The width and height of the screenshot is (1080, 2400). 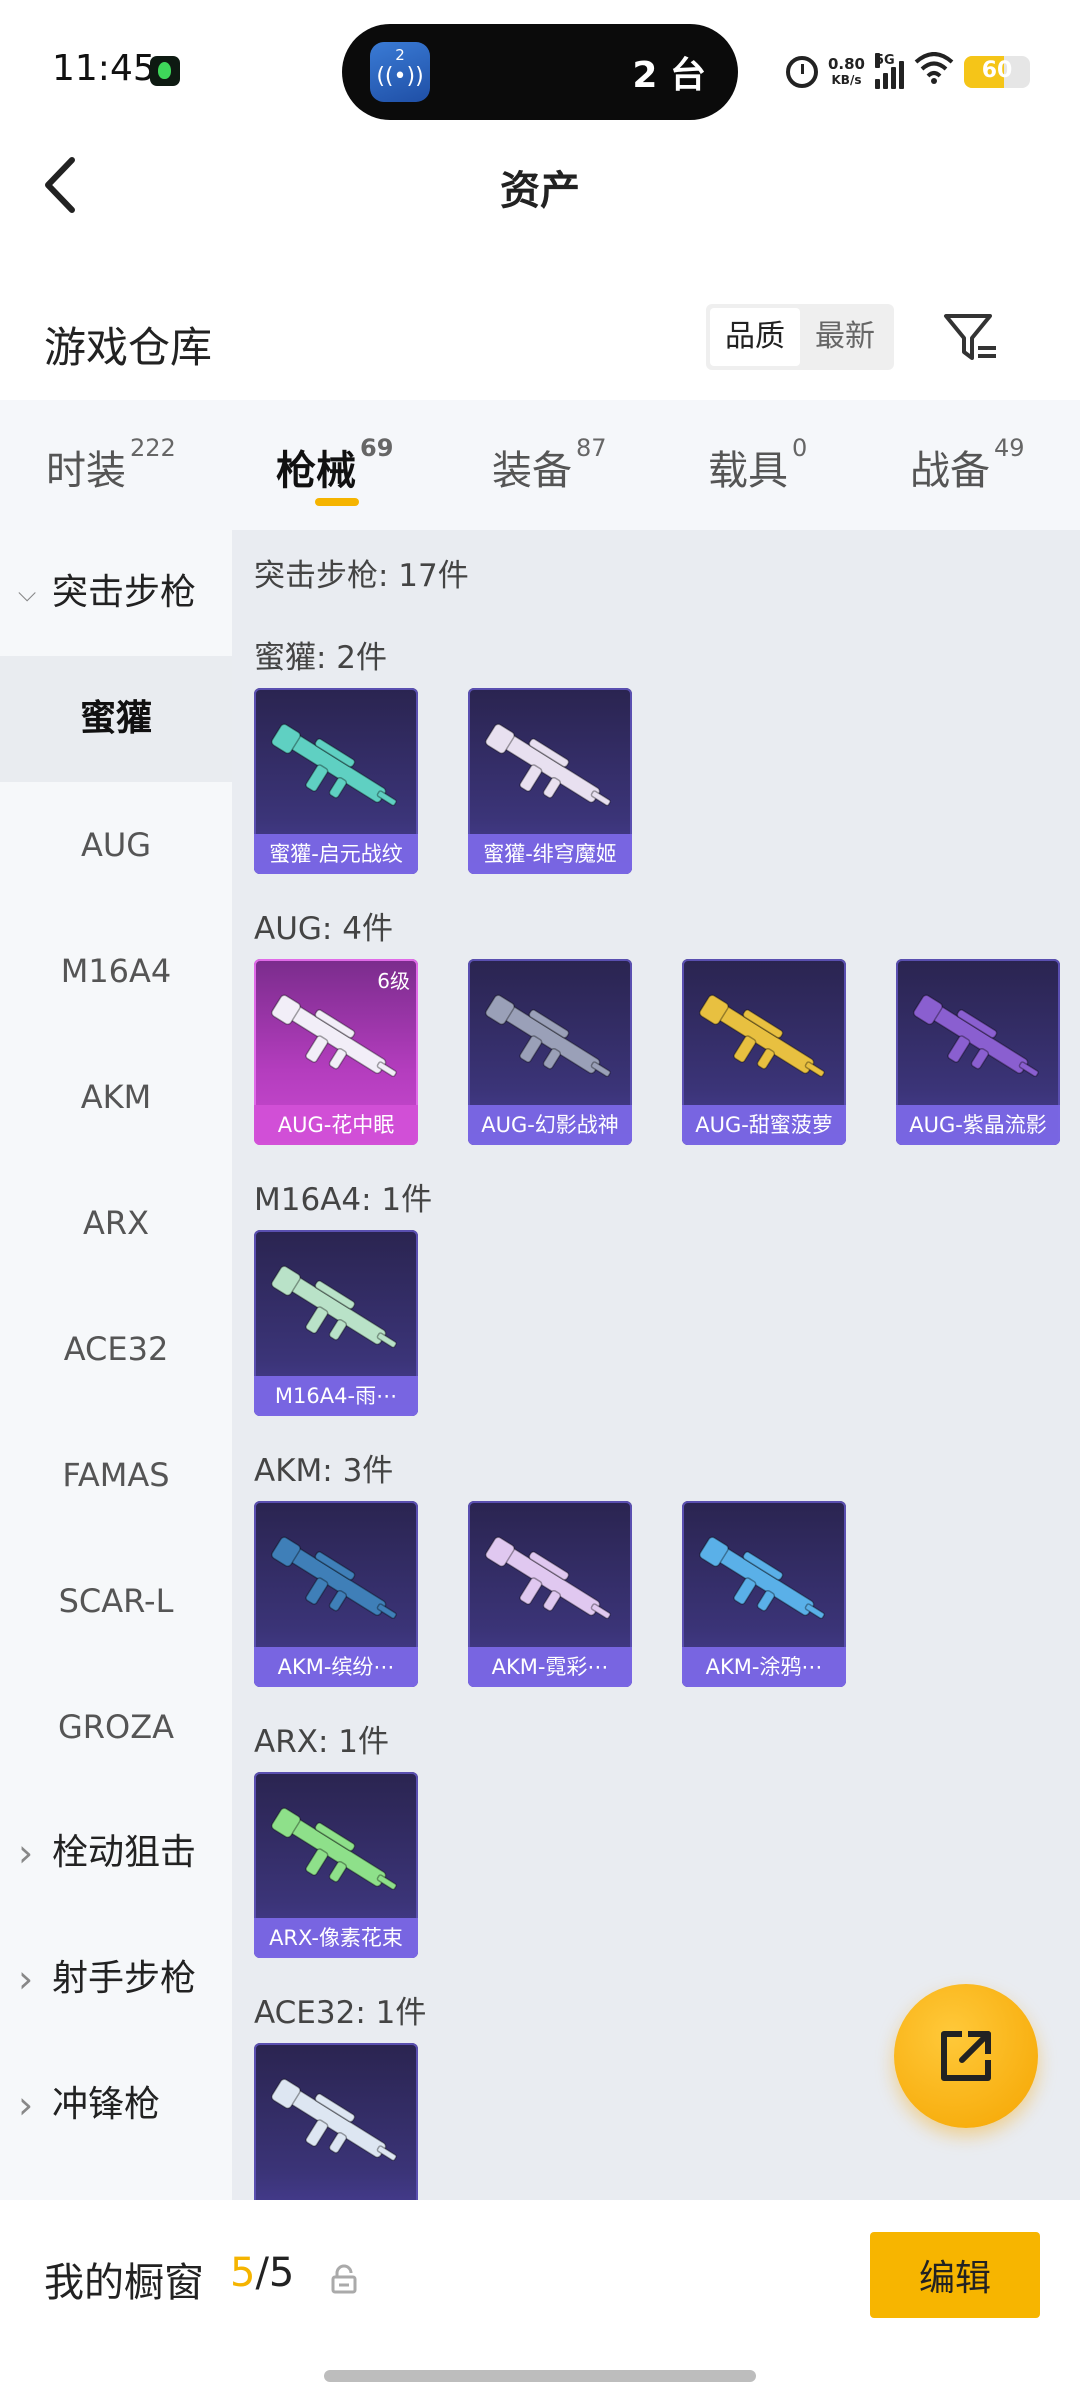 I want to click on sidebar-item: AUG, so click(x=116, y=845).